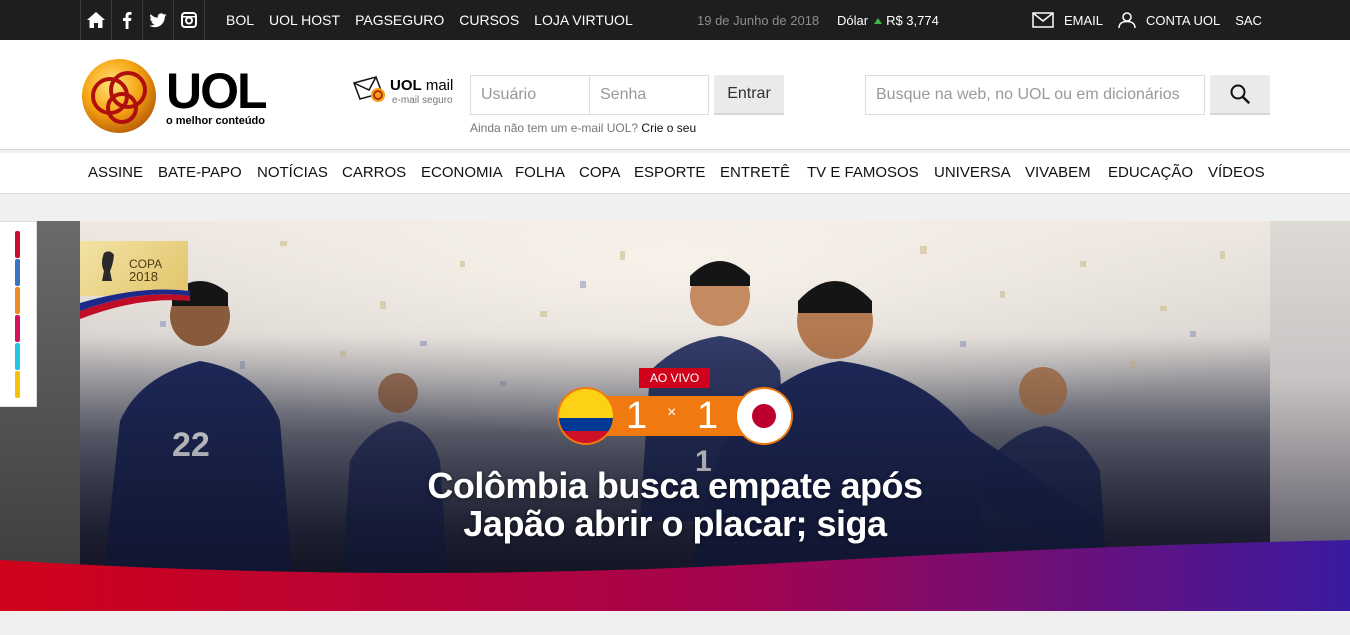 This screenshot has width=1350, height=635. What do you see at coordinates (422, 100) in the screenshot?
I see `mail-tagline: e-mail seguro` at bounding box center [422, 100].